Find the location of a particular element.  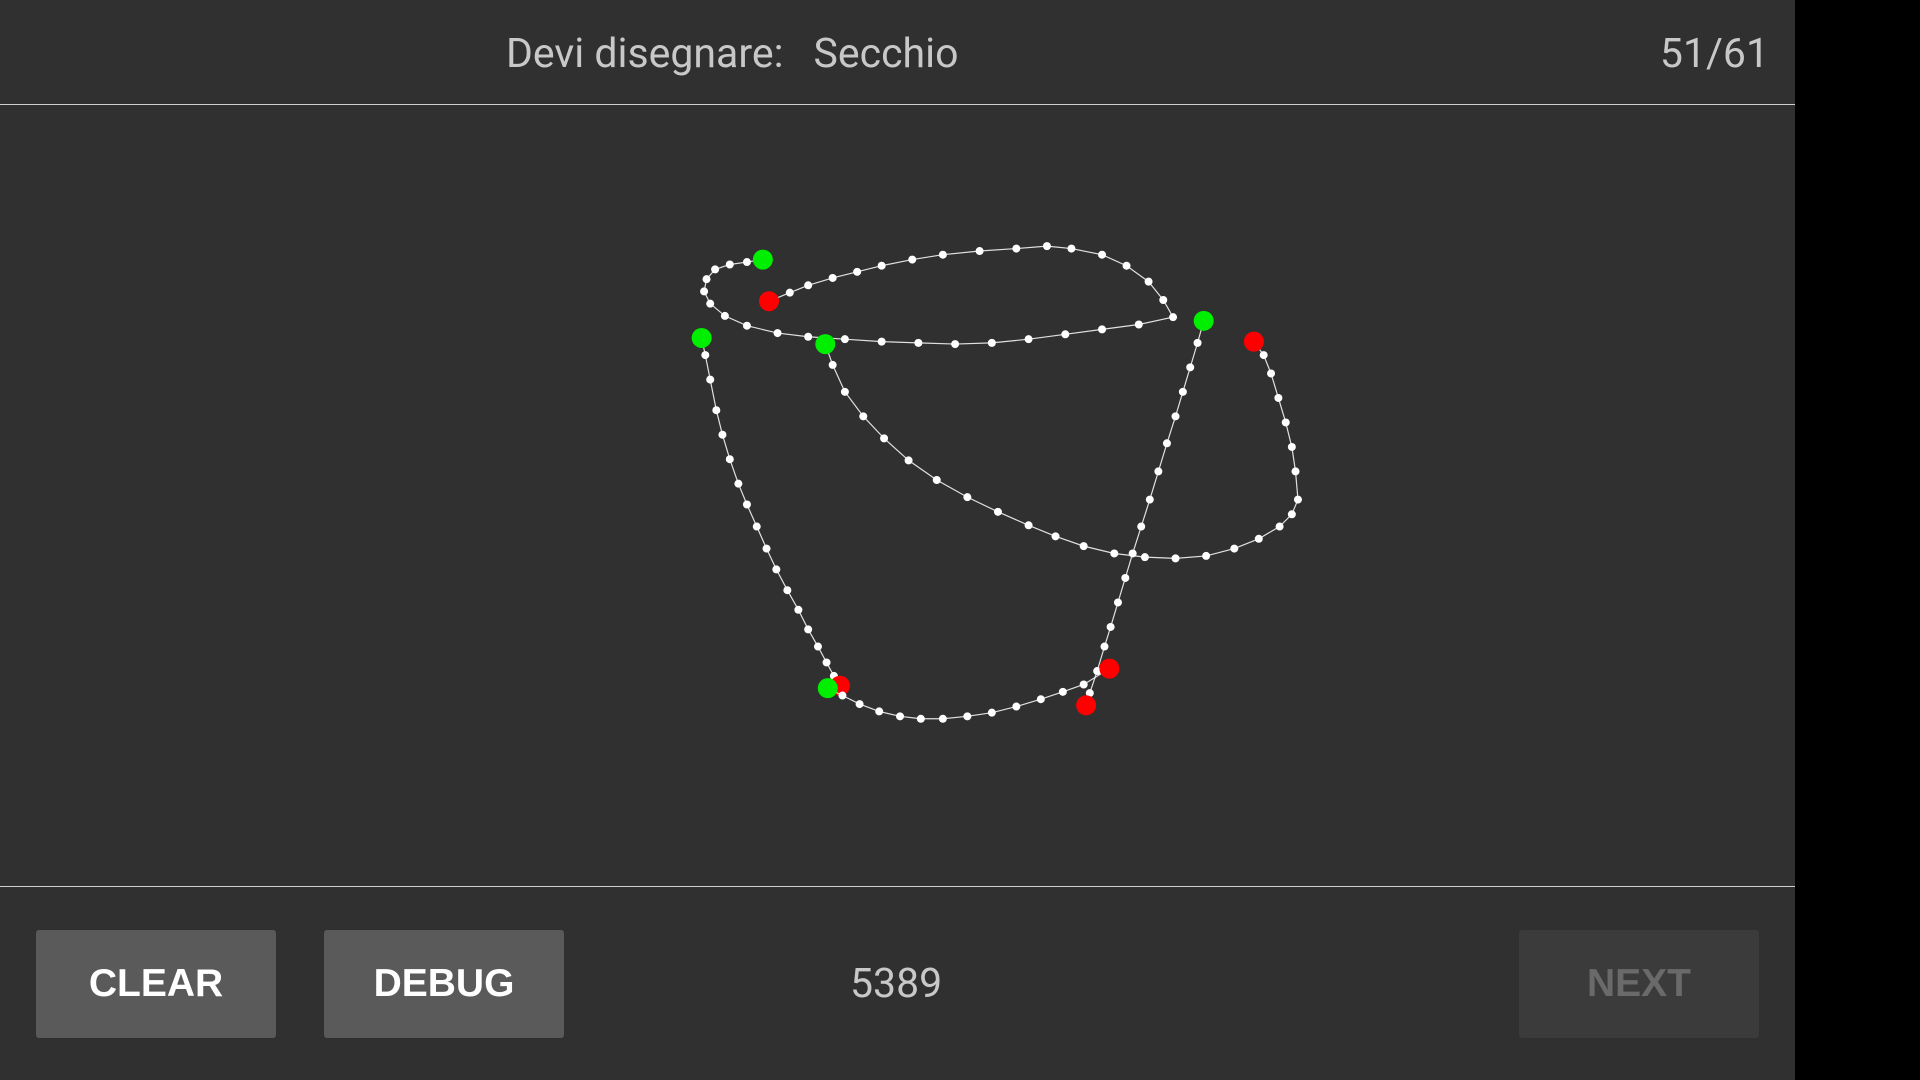

next-button: NEXT is located at coordinates (1639, 984).